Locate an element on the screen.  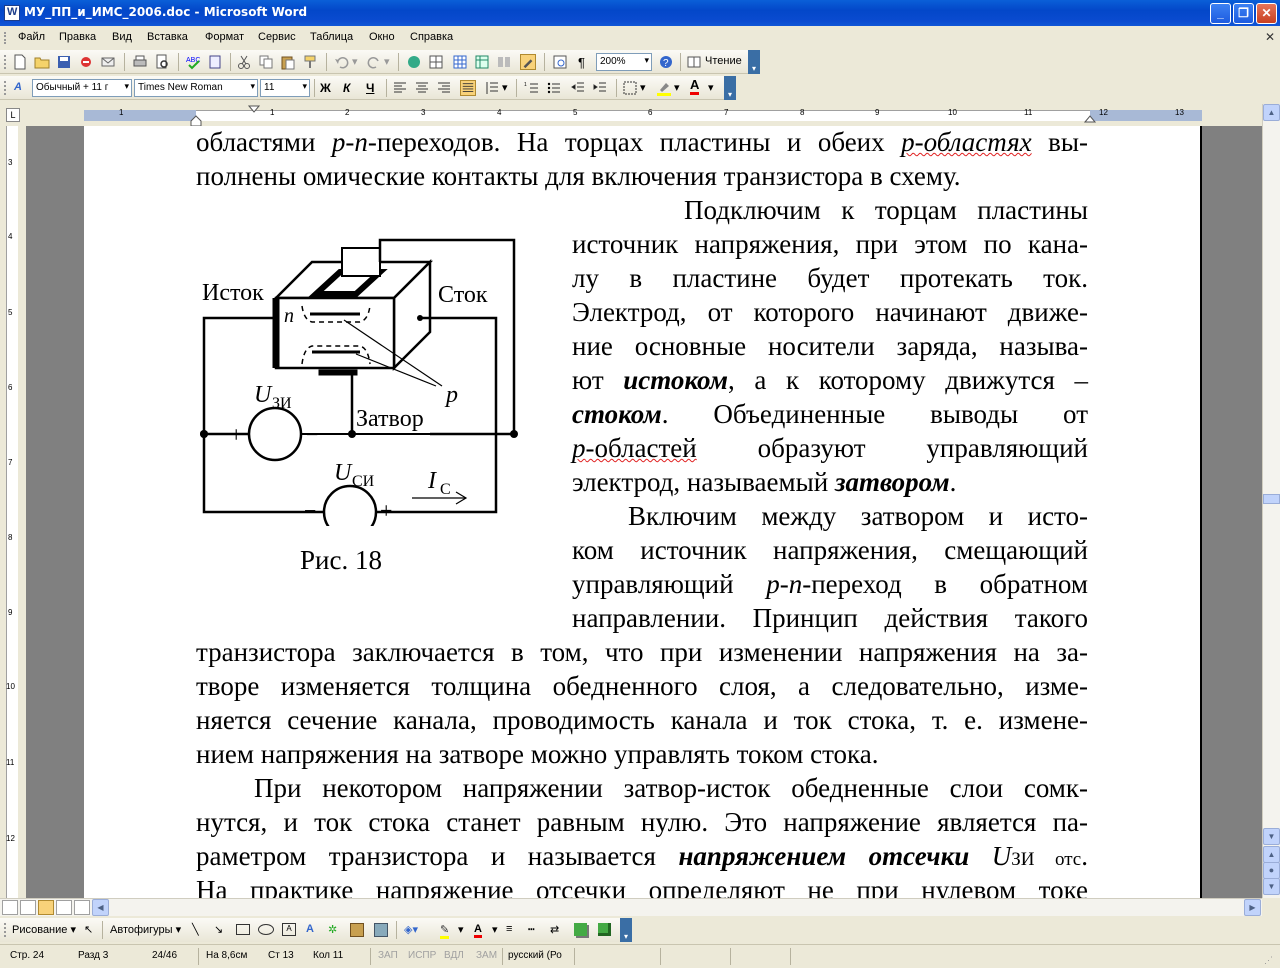
previous-page-button: ▲ is located at coordinates (1271, 854).